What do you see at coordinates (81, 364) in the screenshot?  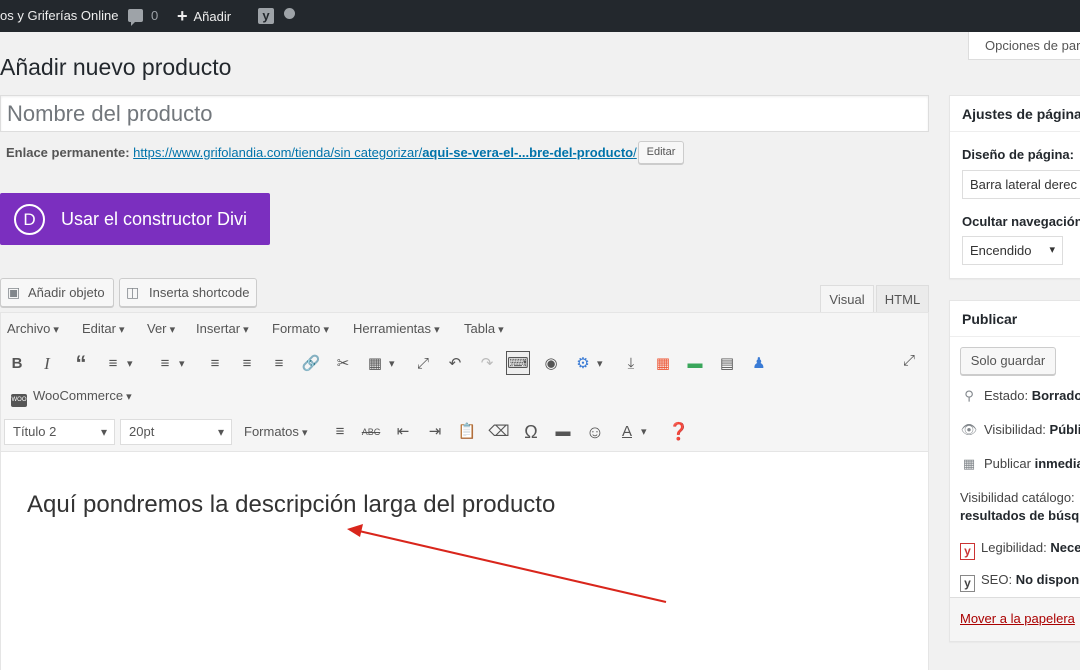 I see `blockquote-icon: “` at bounding box center [81, 364].